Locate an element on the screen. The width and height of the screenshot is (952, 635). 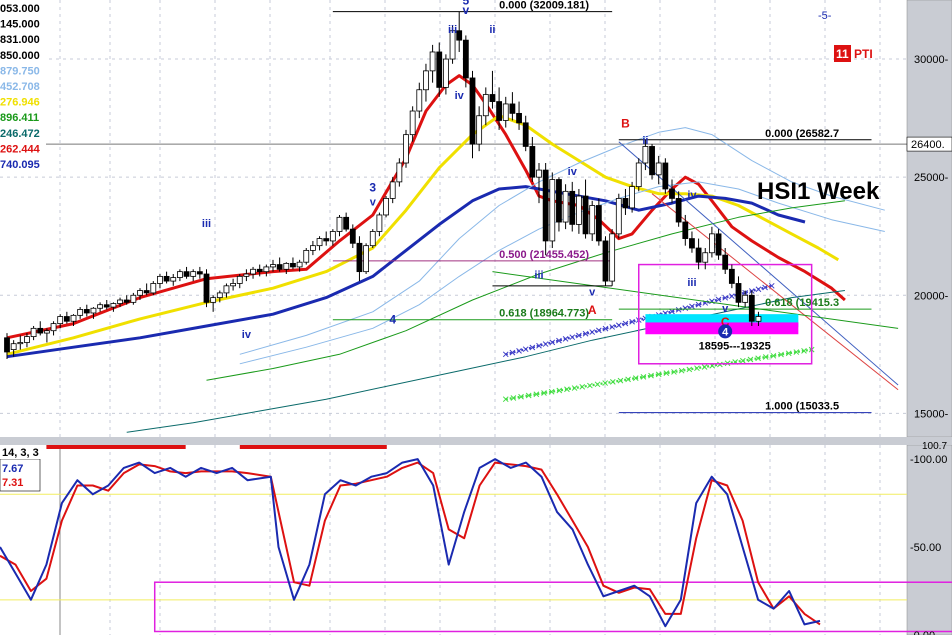
price-tick-label: 30000- is located at coordinates (931, 60).